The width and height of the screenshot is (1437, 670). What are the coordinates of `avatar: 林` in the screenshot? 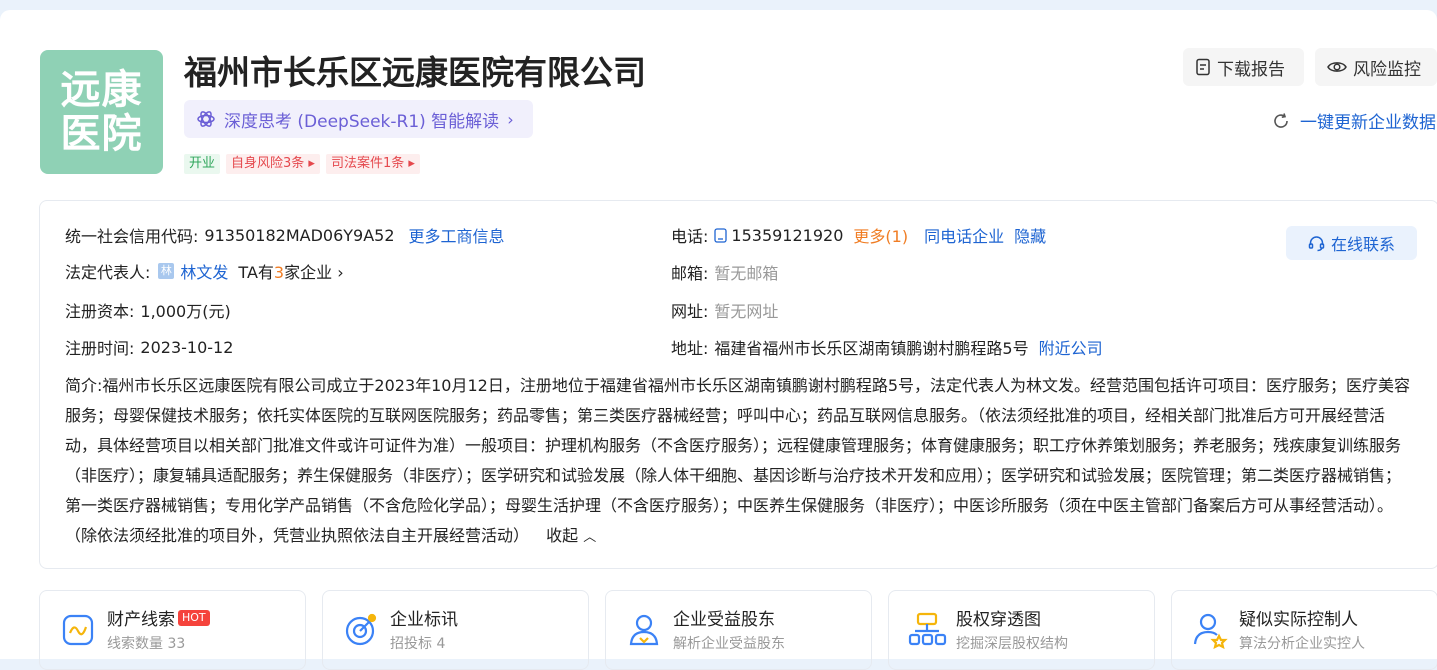 It's located at (166, 271).